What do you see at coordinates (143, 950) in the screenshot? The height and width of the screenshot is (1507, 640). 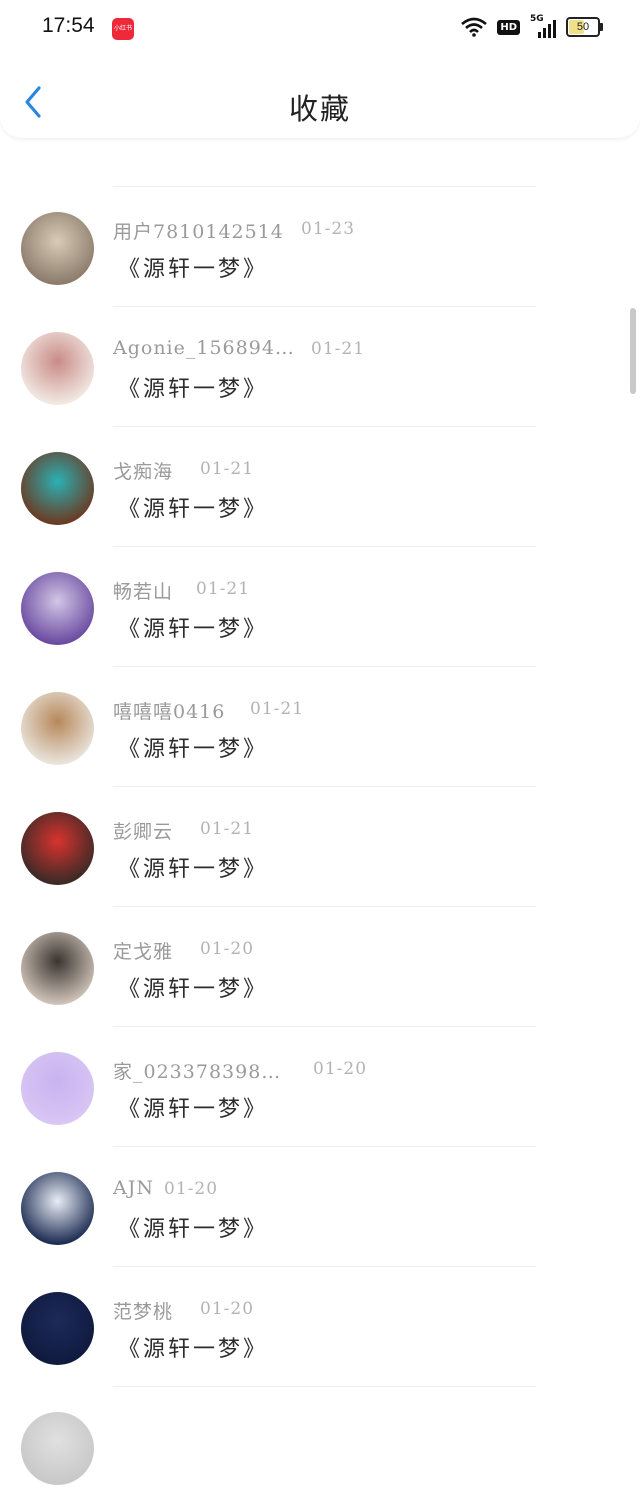 I see `user-name: 定戈雅` at bounding box center [143, 950].